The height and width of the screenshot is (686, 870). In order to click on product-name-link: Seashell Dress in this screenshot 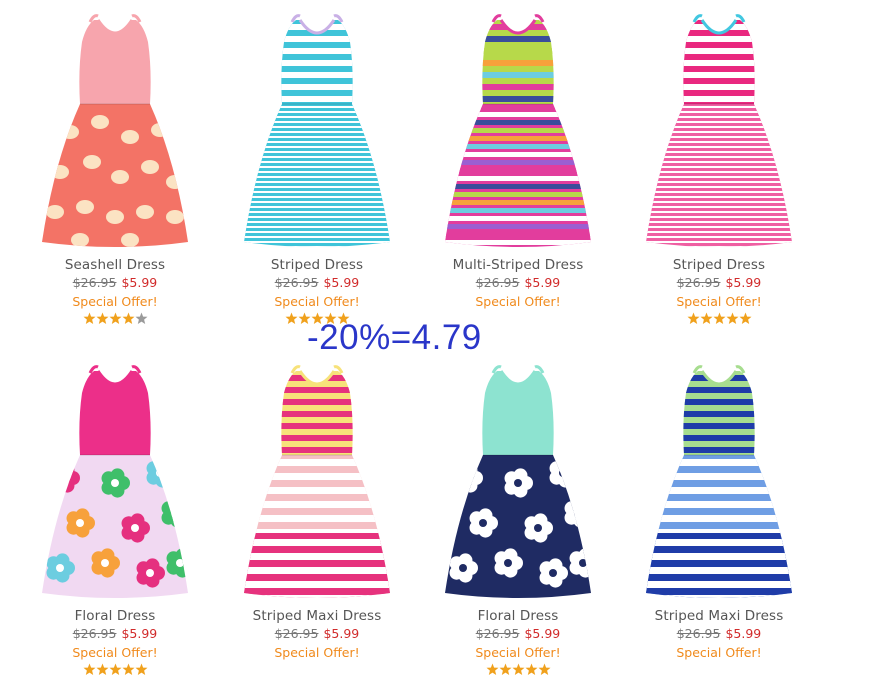, I will do `click(115, 265)`.